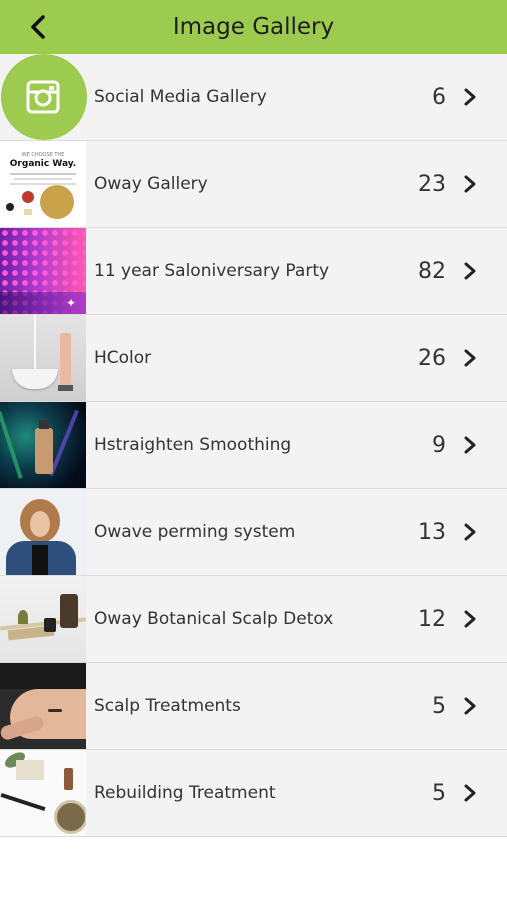 This screenshot has height=900, width=507. I want to click on photo-count: 13, so click(432, 532).